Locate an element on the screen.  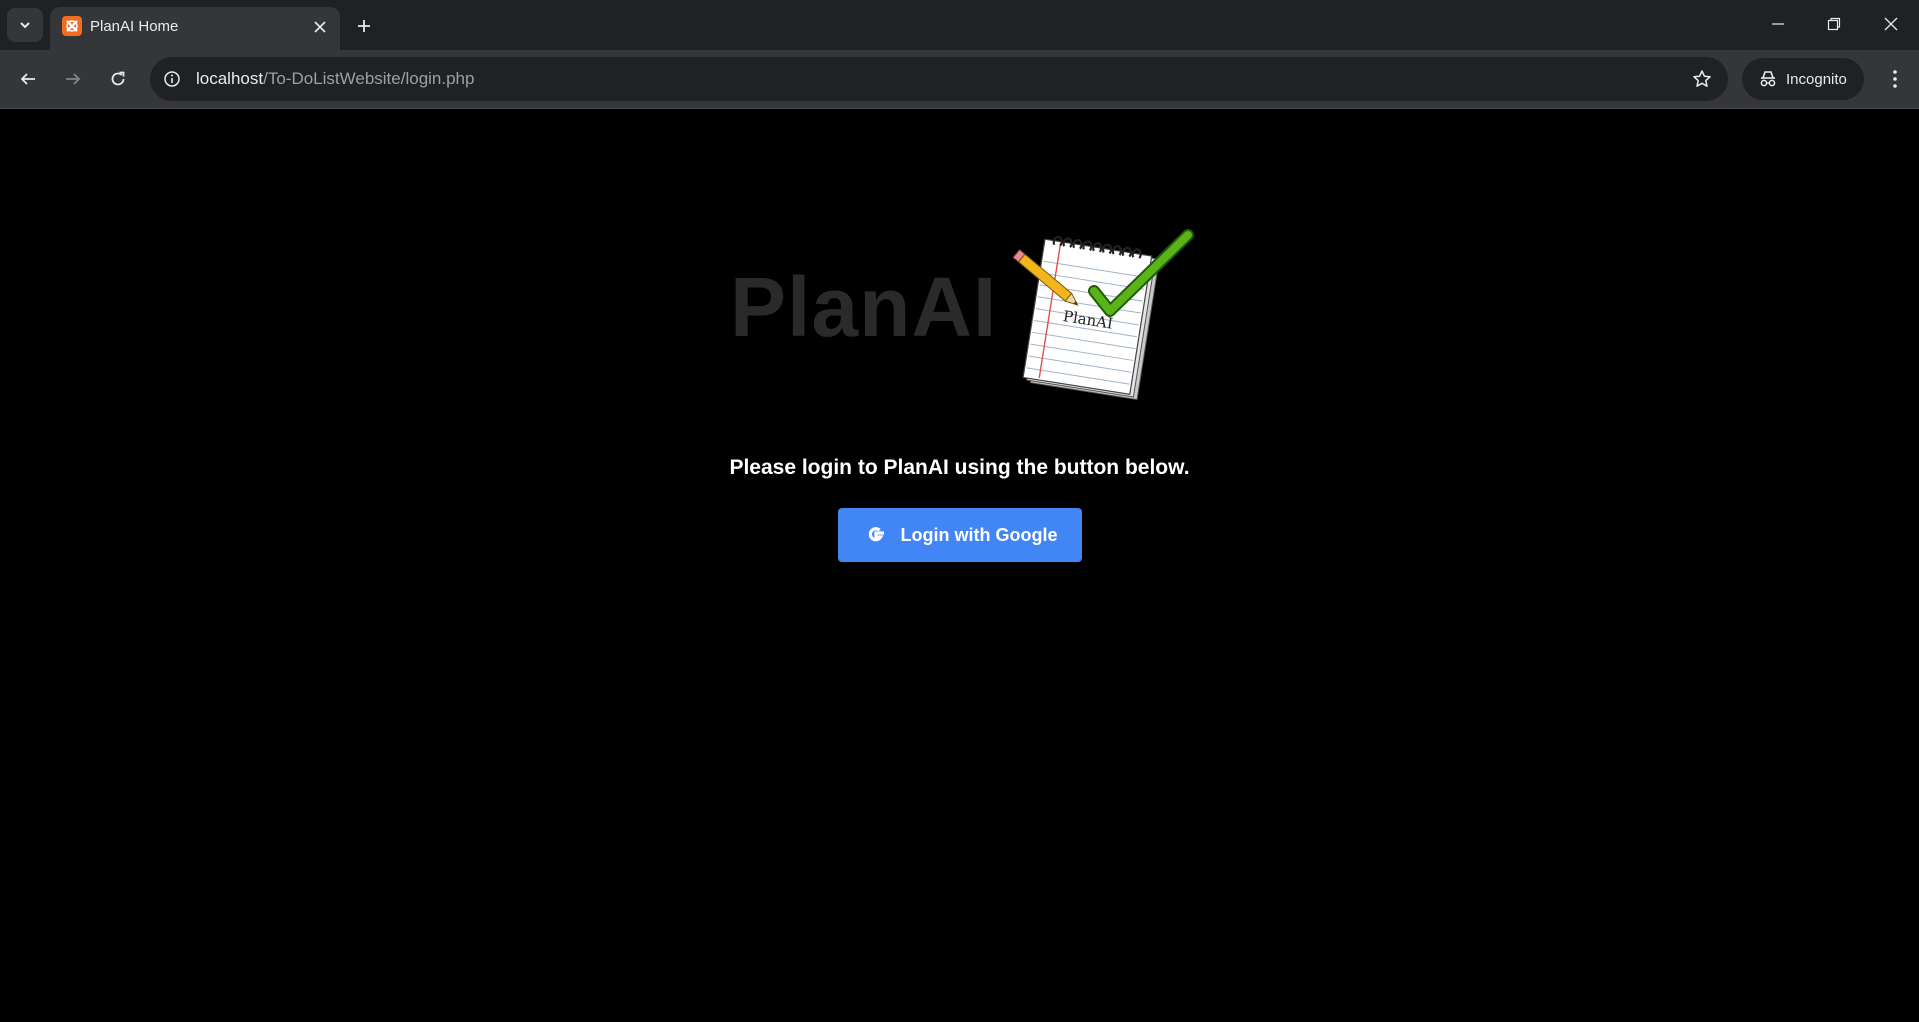
tab-search-button is located at coordinates (25, 25).